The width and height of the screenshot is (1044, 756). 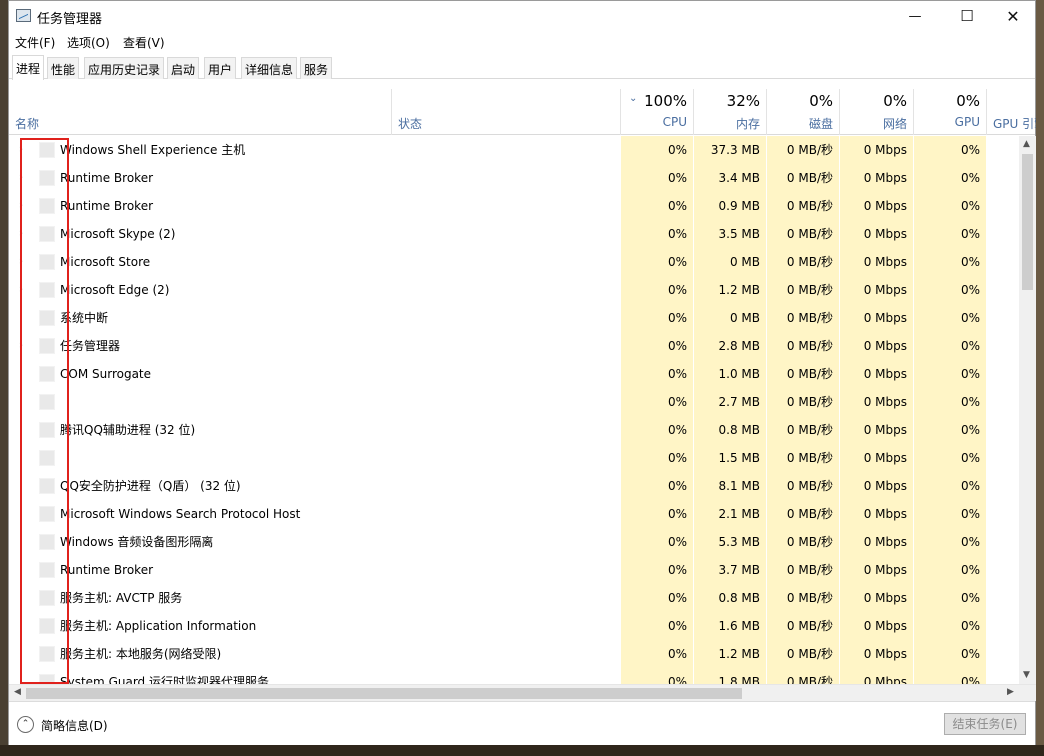 I want to click on desktop-background-left, so click(x=4, y=378).